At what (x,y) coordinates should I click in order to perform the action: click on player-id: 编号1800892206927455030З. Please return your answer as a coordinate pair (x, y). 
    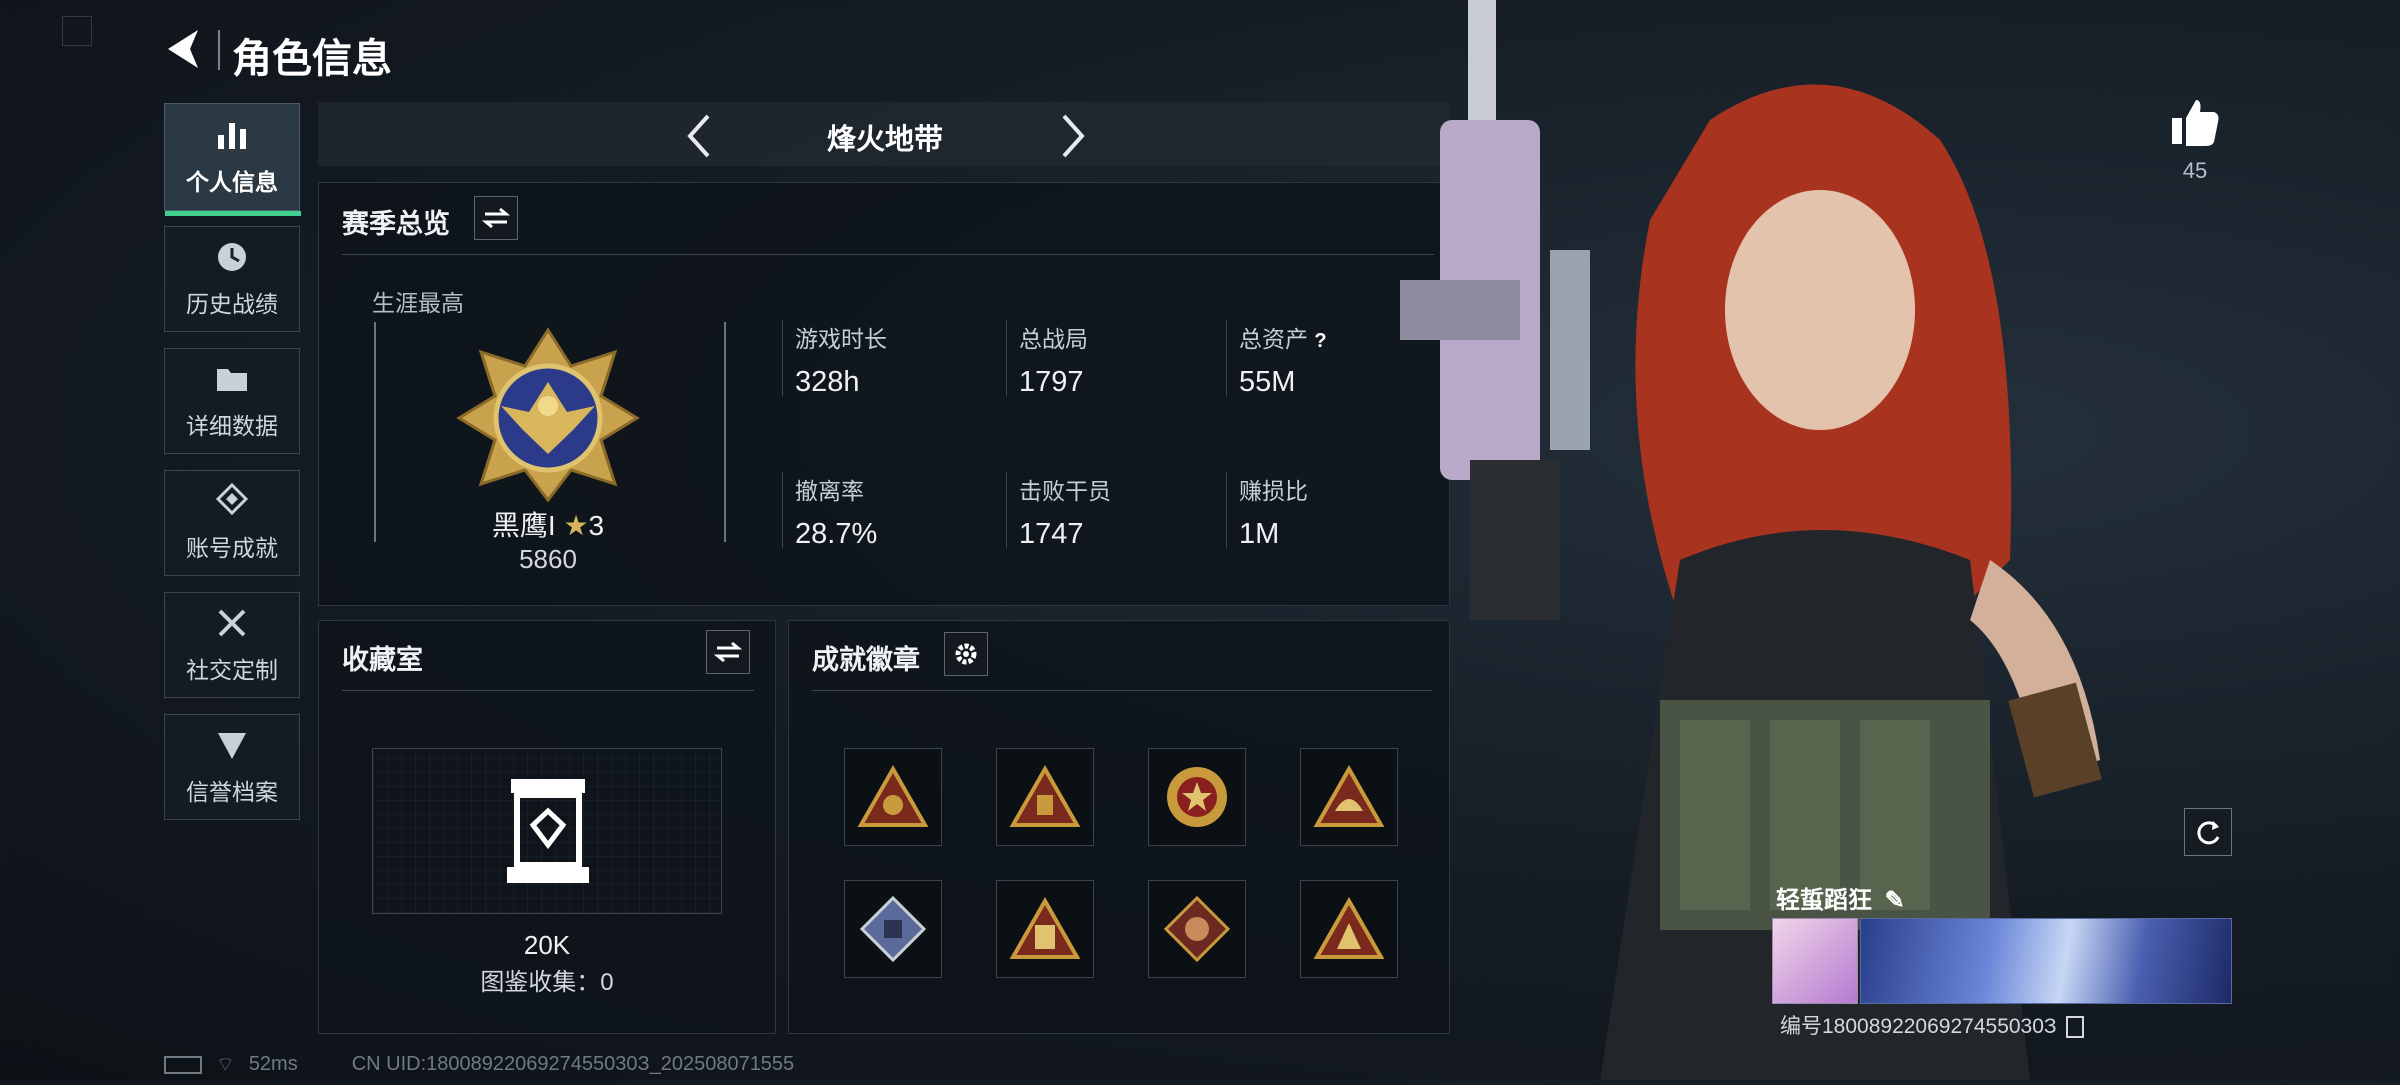
    Looking at the image, I should click on (1932, 1025).